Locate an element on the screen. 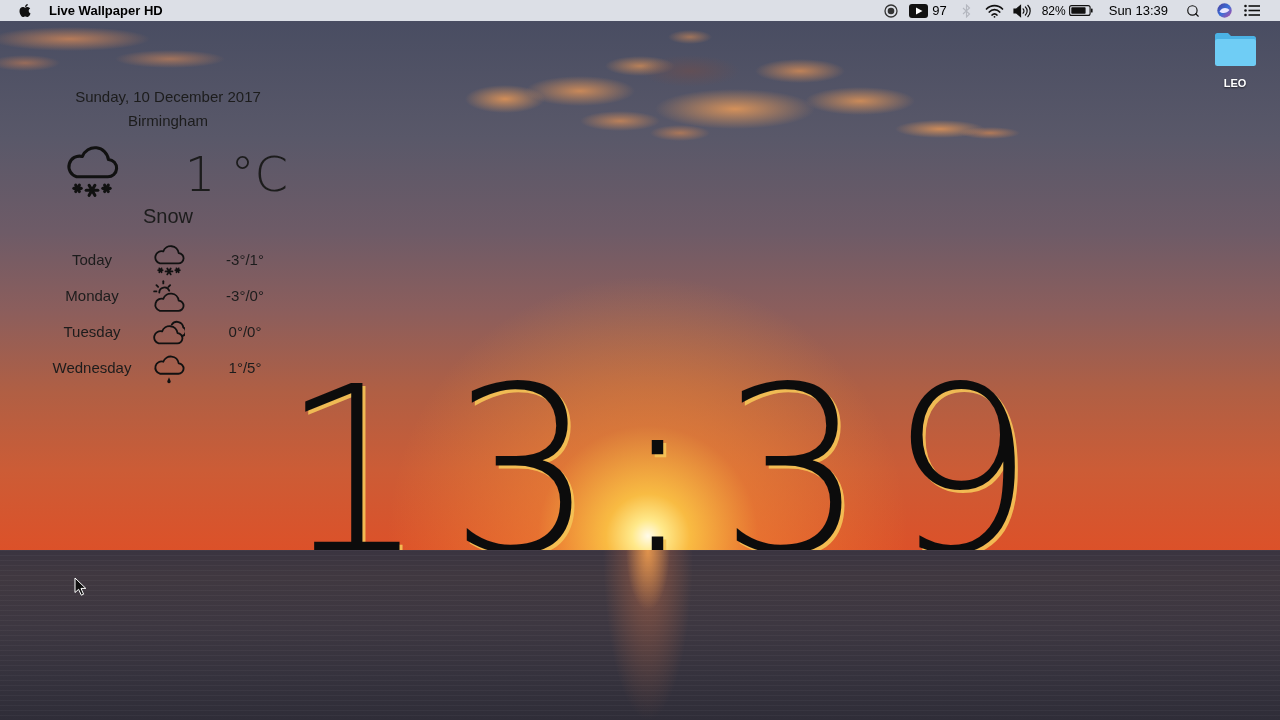 The width and height of the screenshot is (1280, 720). play-icon is located at coordinates (919, 10).